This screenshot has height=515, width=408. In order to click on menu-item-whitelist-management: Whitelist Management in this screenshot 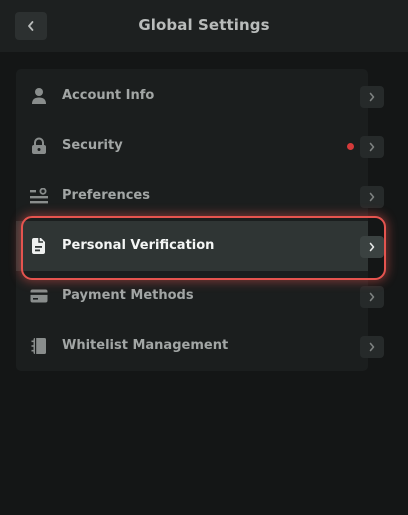, I will do `click(200, 346)`.